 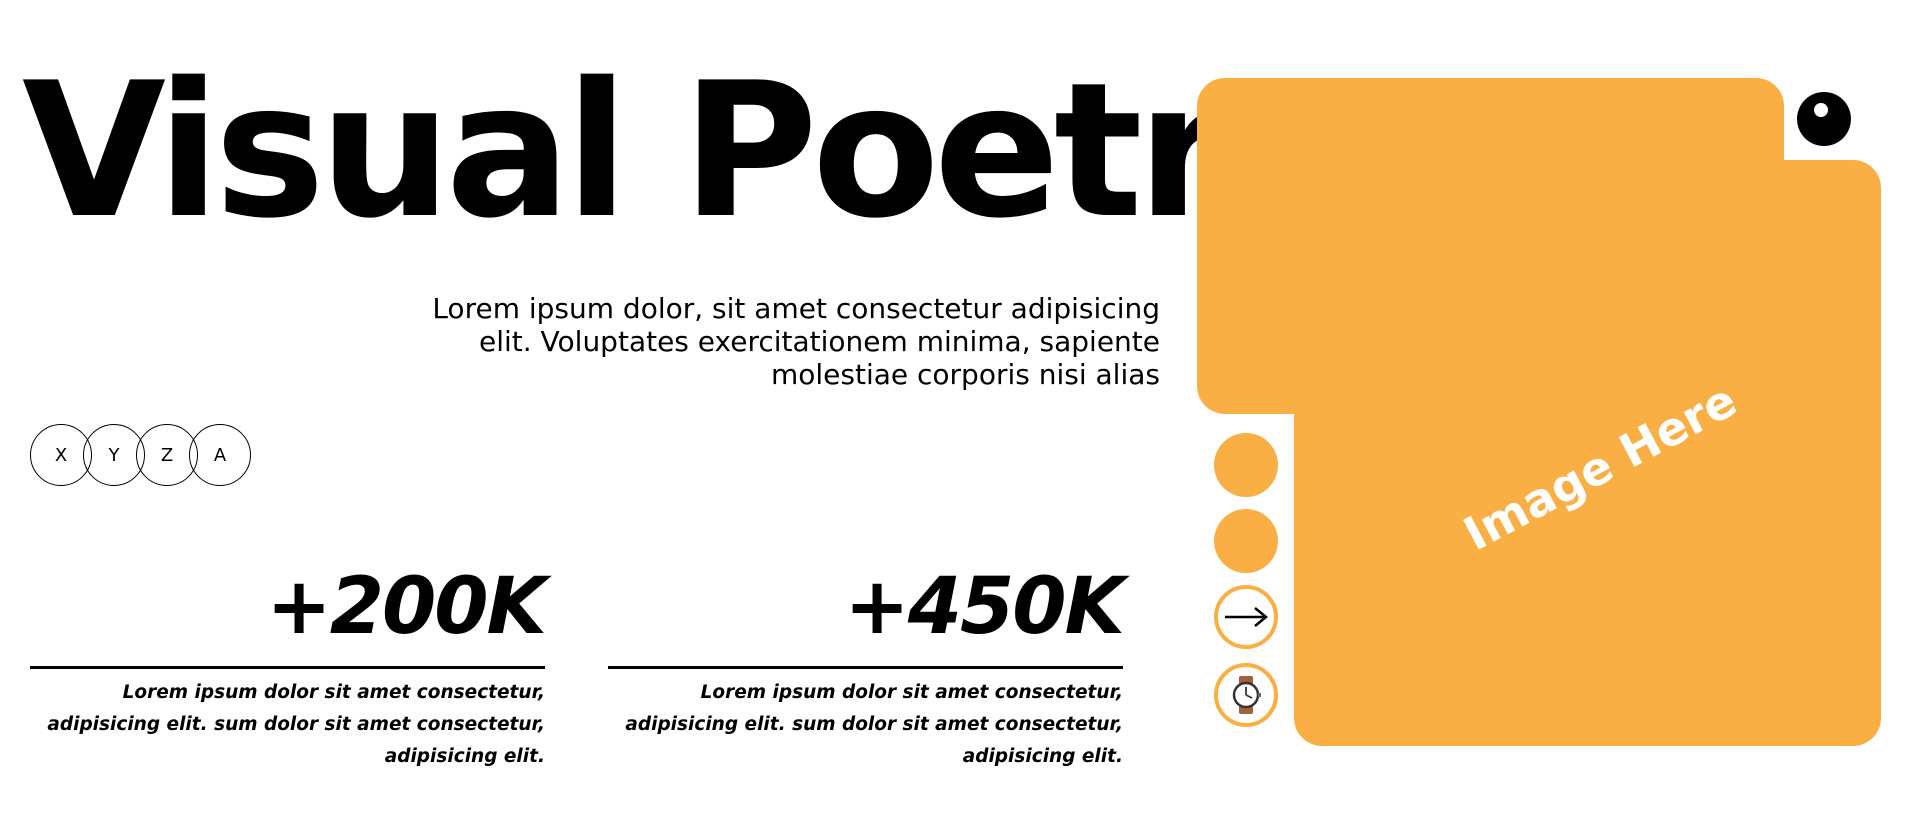 What do you see at coordinates (220, 455) in the screenshot?
I see `chip-a: A` at bounding box center [220, 455].